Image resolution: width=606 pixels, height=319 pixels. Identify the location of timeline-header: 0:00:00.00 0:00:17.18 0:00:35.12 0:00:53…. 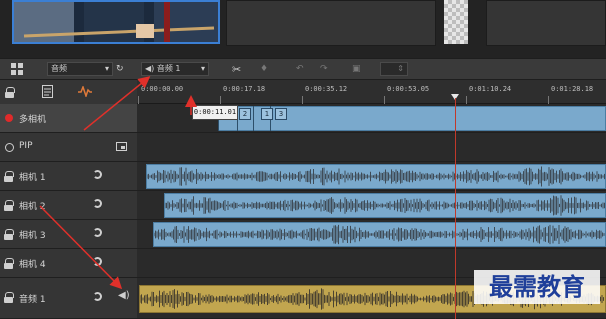
(303, 92).